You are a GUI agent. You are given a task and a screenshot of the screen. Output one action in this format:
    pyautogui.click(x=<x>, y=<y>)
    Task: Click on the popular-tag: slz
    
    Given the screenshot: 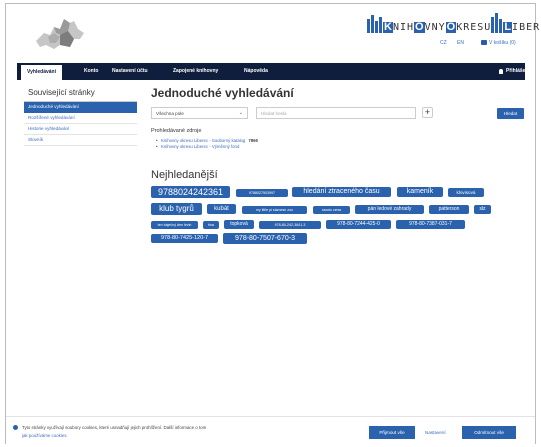 What is the action you would take?
    pyautogui.click(x=482, y=209)
    